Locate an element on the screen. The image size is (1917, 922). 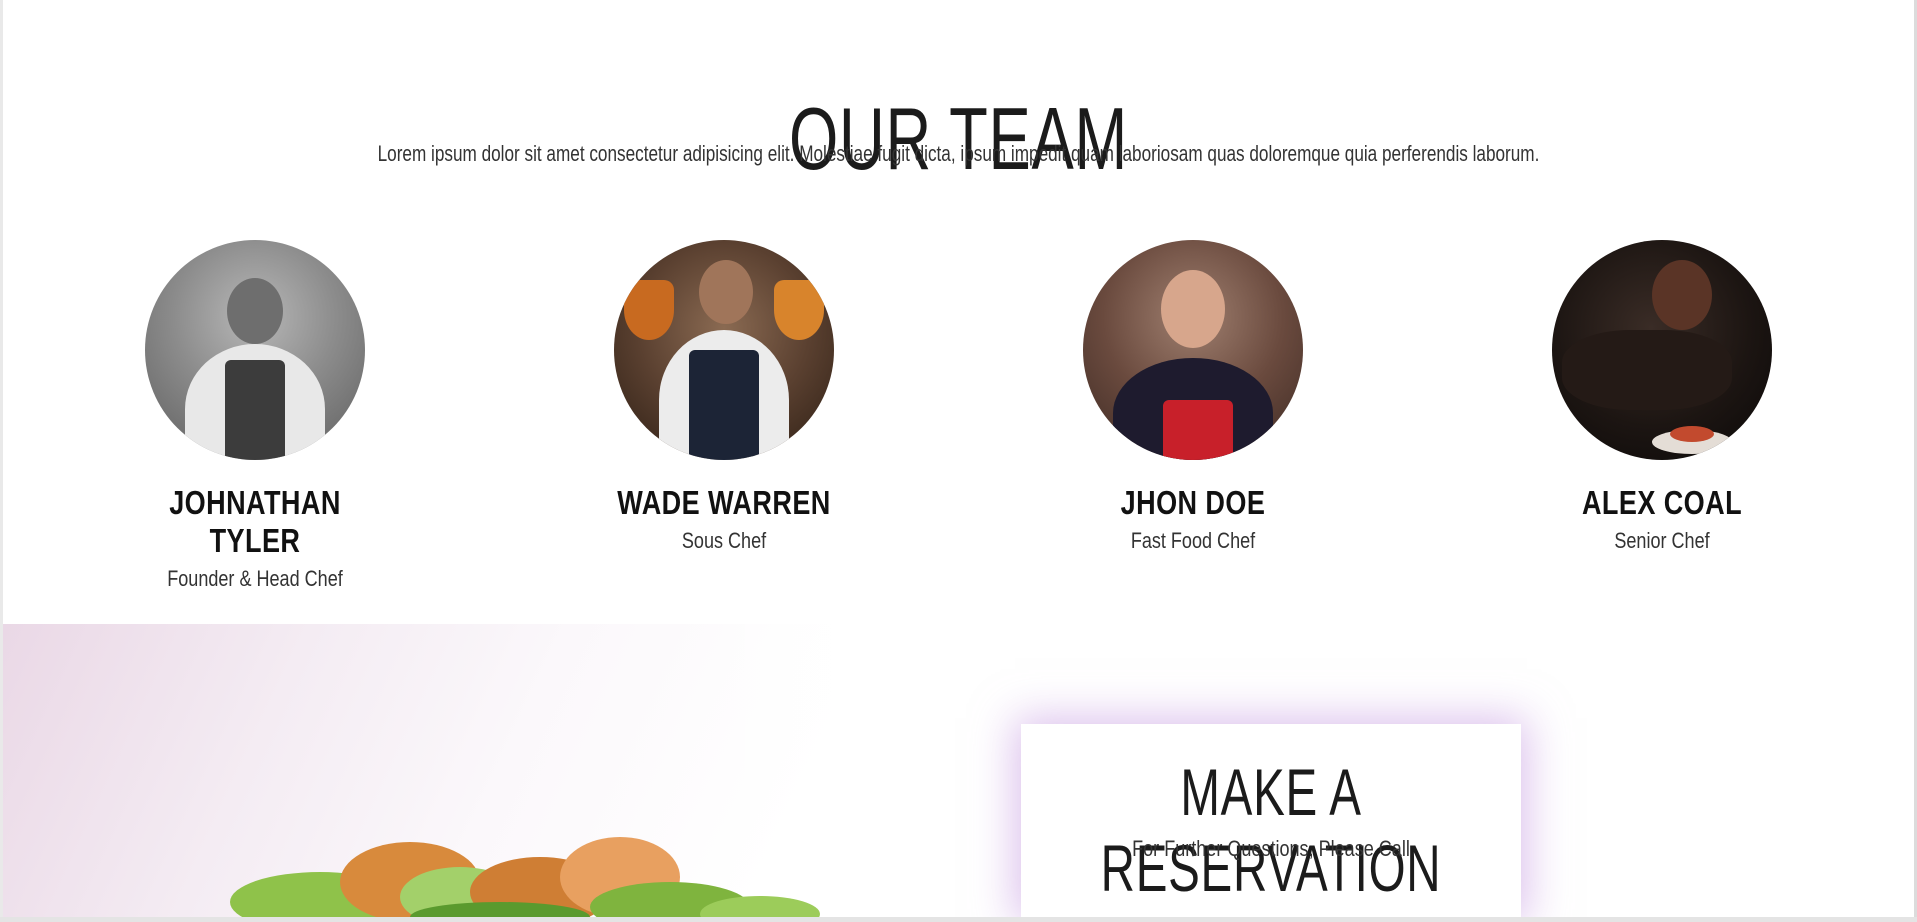
team-member-card: WADE WARREN Sous Chef is located at coordinates (724, 397).